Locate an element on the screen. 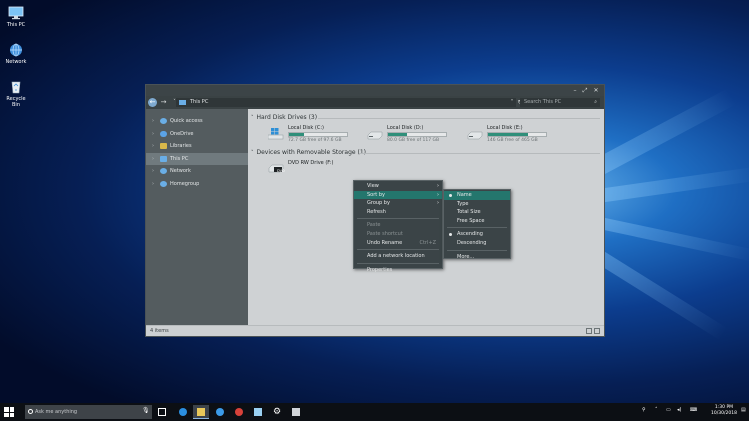 The height and width of the screenshot is (421, 749). menu-item-paste: Paste is located at coordinates (398, 225).